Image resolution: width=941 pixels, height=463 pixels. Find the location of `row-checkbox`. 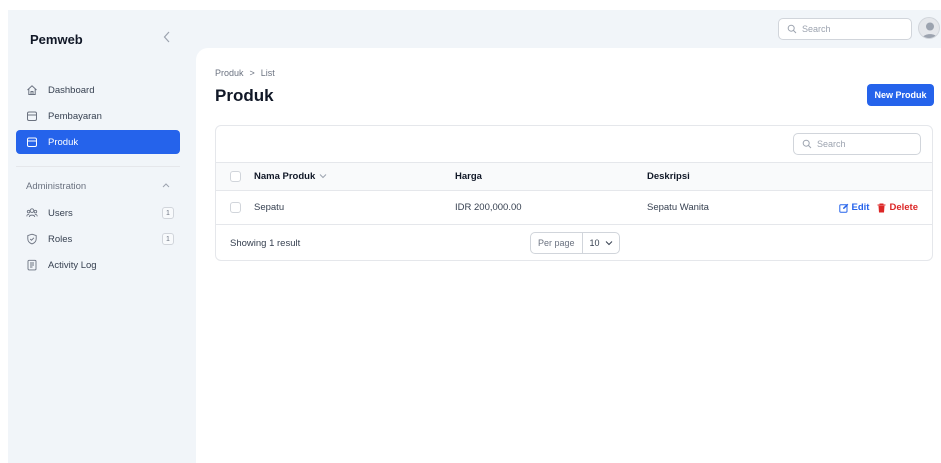

row-checkbox is located at coordinates (235, 207).